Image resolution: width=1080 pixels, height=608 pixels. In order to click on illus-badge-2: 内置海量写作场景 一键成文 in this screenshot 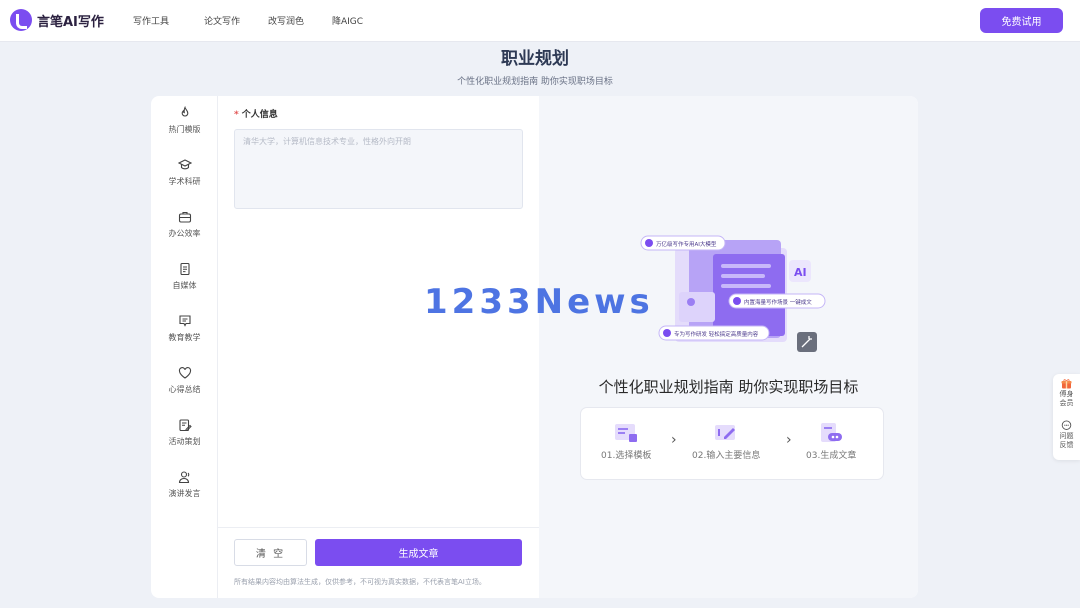, I will do `click(778, 302)`.